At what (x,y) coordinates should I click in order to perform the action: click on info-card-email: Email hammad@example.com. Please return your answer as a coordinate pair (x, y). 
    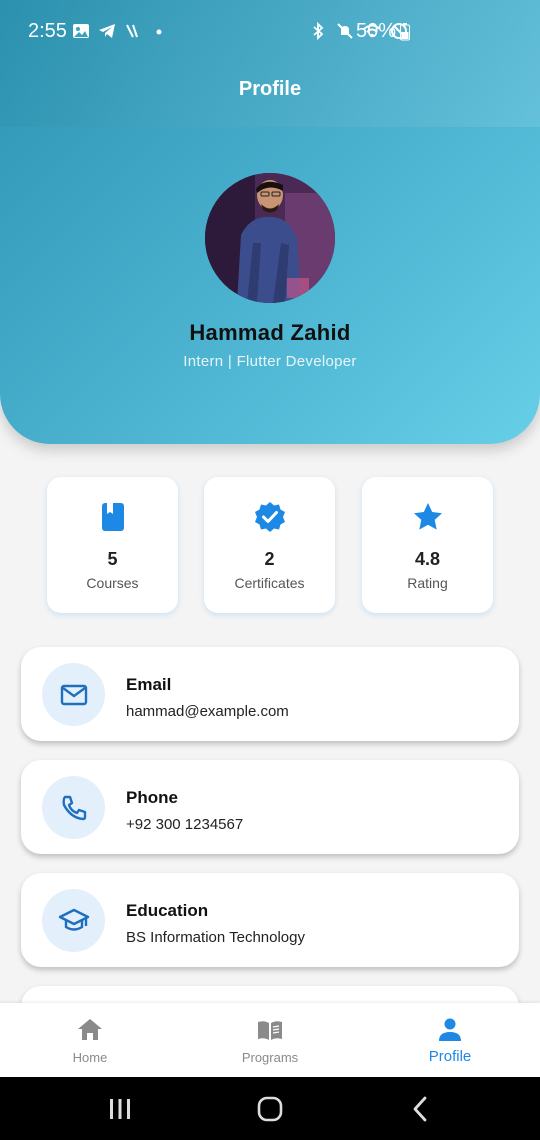
    Looking at the image, I should click on (270, 694).